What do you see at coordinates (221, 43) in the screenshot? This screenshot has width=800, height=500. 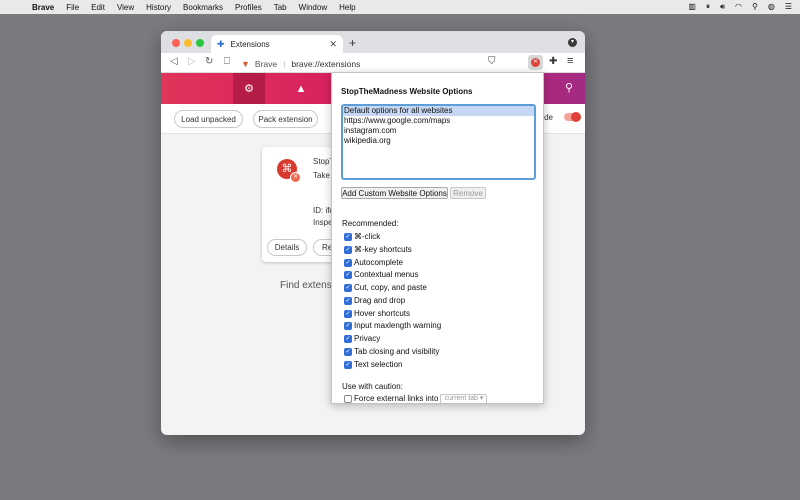 I see `puzzle-icon: ✚` at bounding box center [221, 43].